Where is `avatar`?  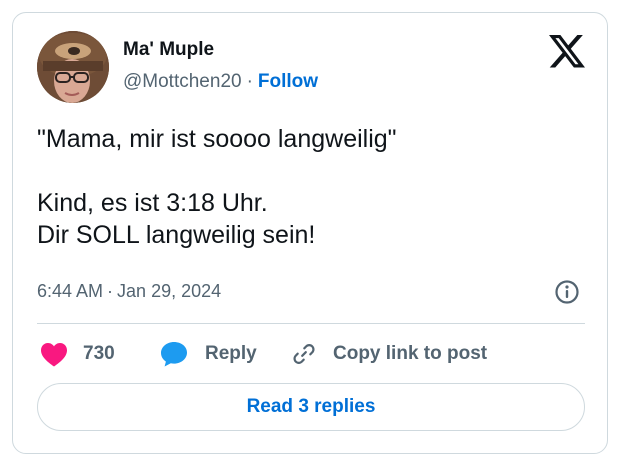
avatar is located at coordinates (73, 67).